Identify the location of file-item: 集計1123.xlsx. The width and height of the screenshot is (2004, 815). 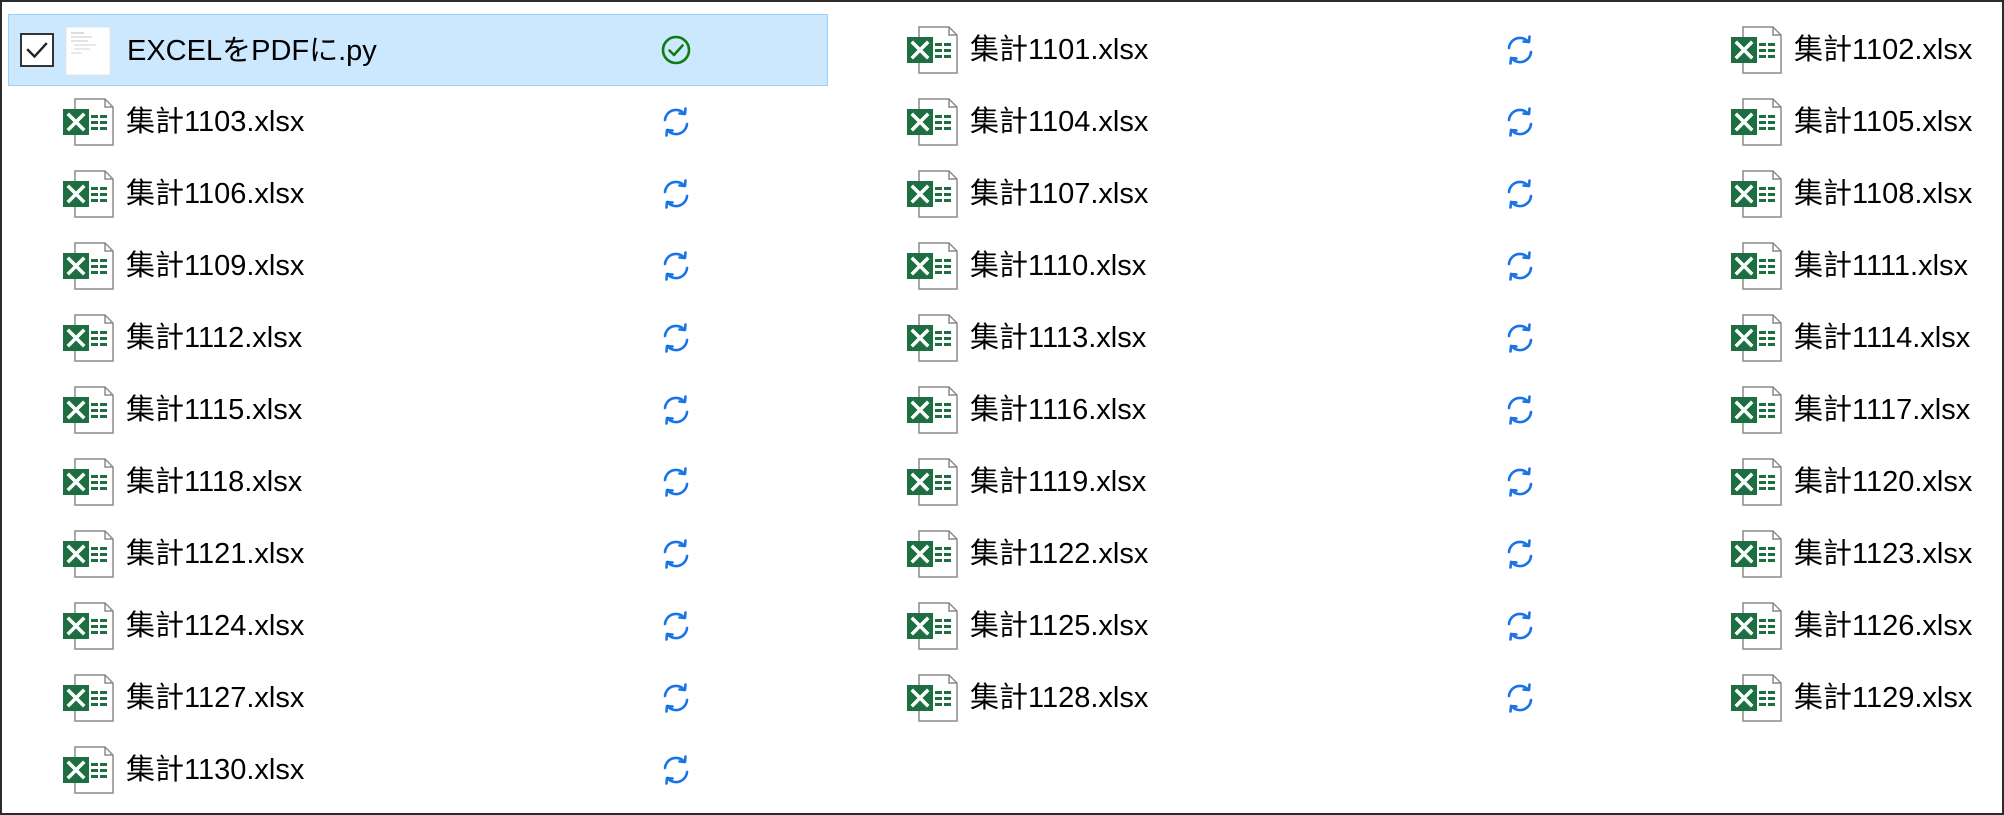
(1836, 554).